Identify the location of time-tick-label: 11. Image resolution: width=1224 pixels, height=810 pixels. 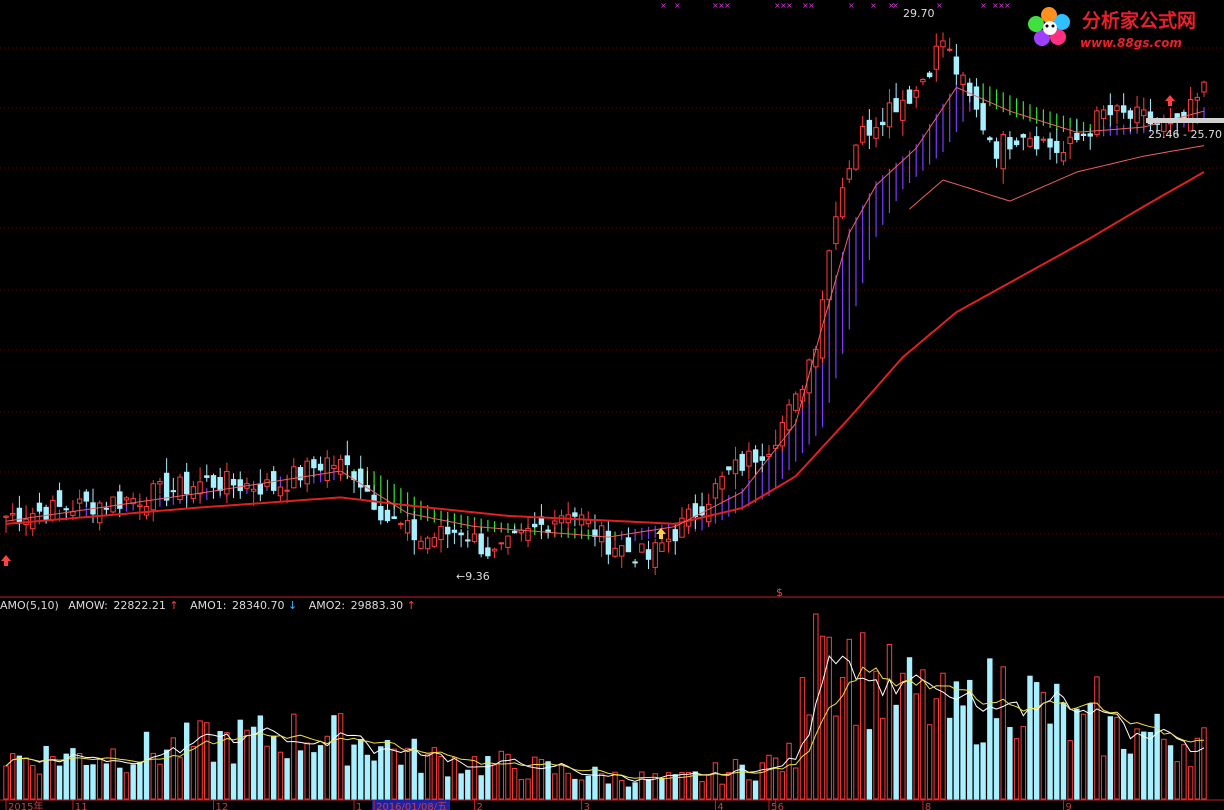
(81, 806).